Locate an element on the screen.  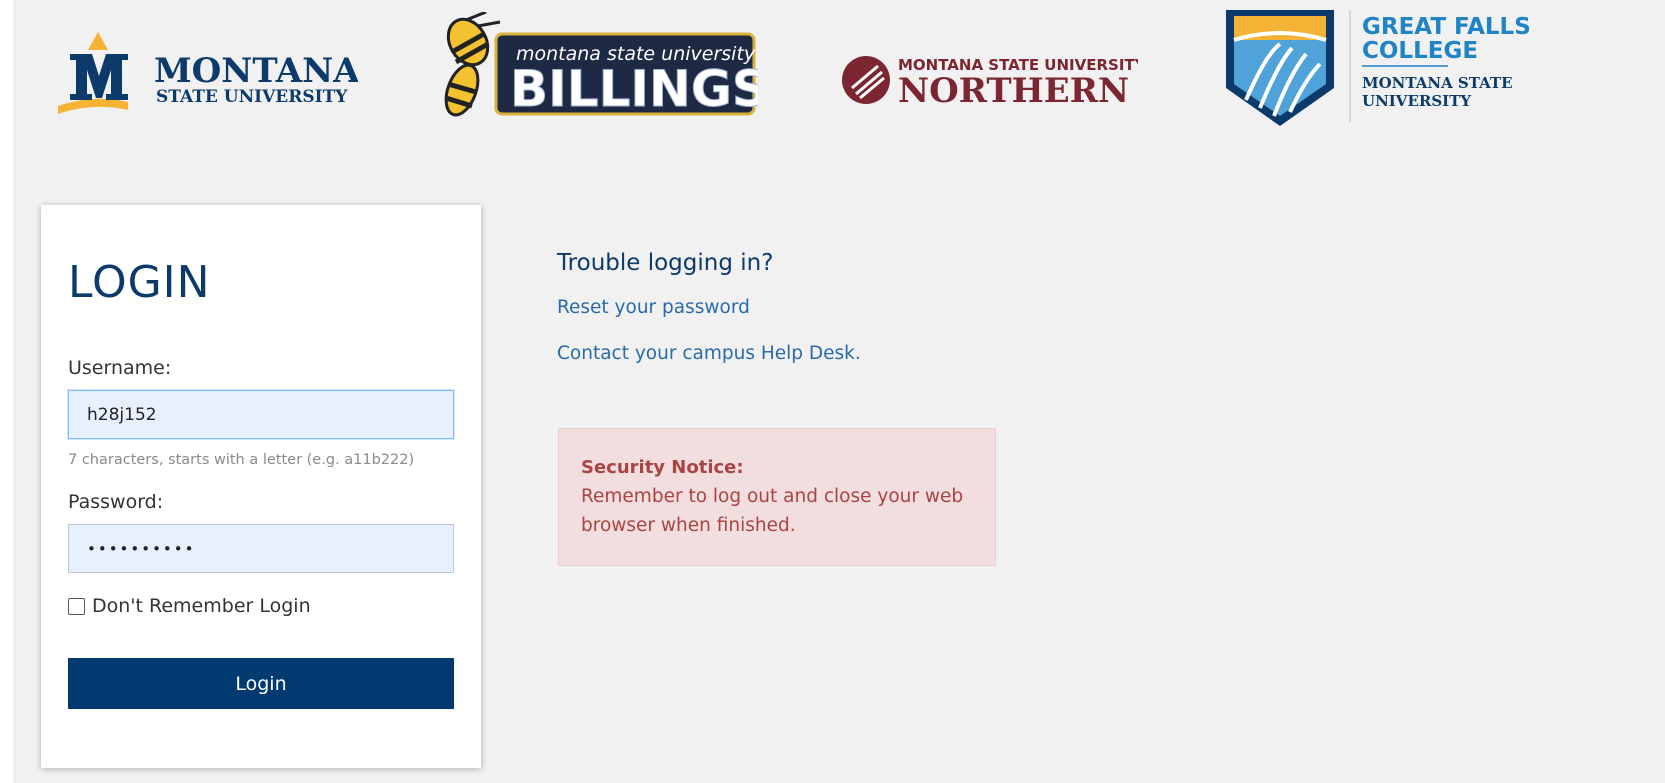
checkbox-icon is located at coordinates (76, 606).